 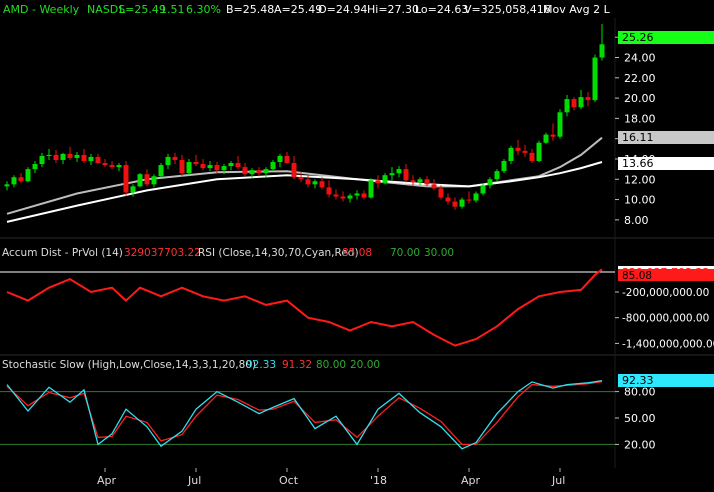 What do you see at coordinates (41, 9) in the screenshot?
I see `header-symbol: AMD - Weekly` at bounding box center [41, 9].